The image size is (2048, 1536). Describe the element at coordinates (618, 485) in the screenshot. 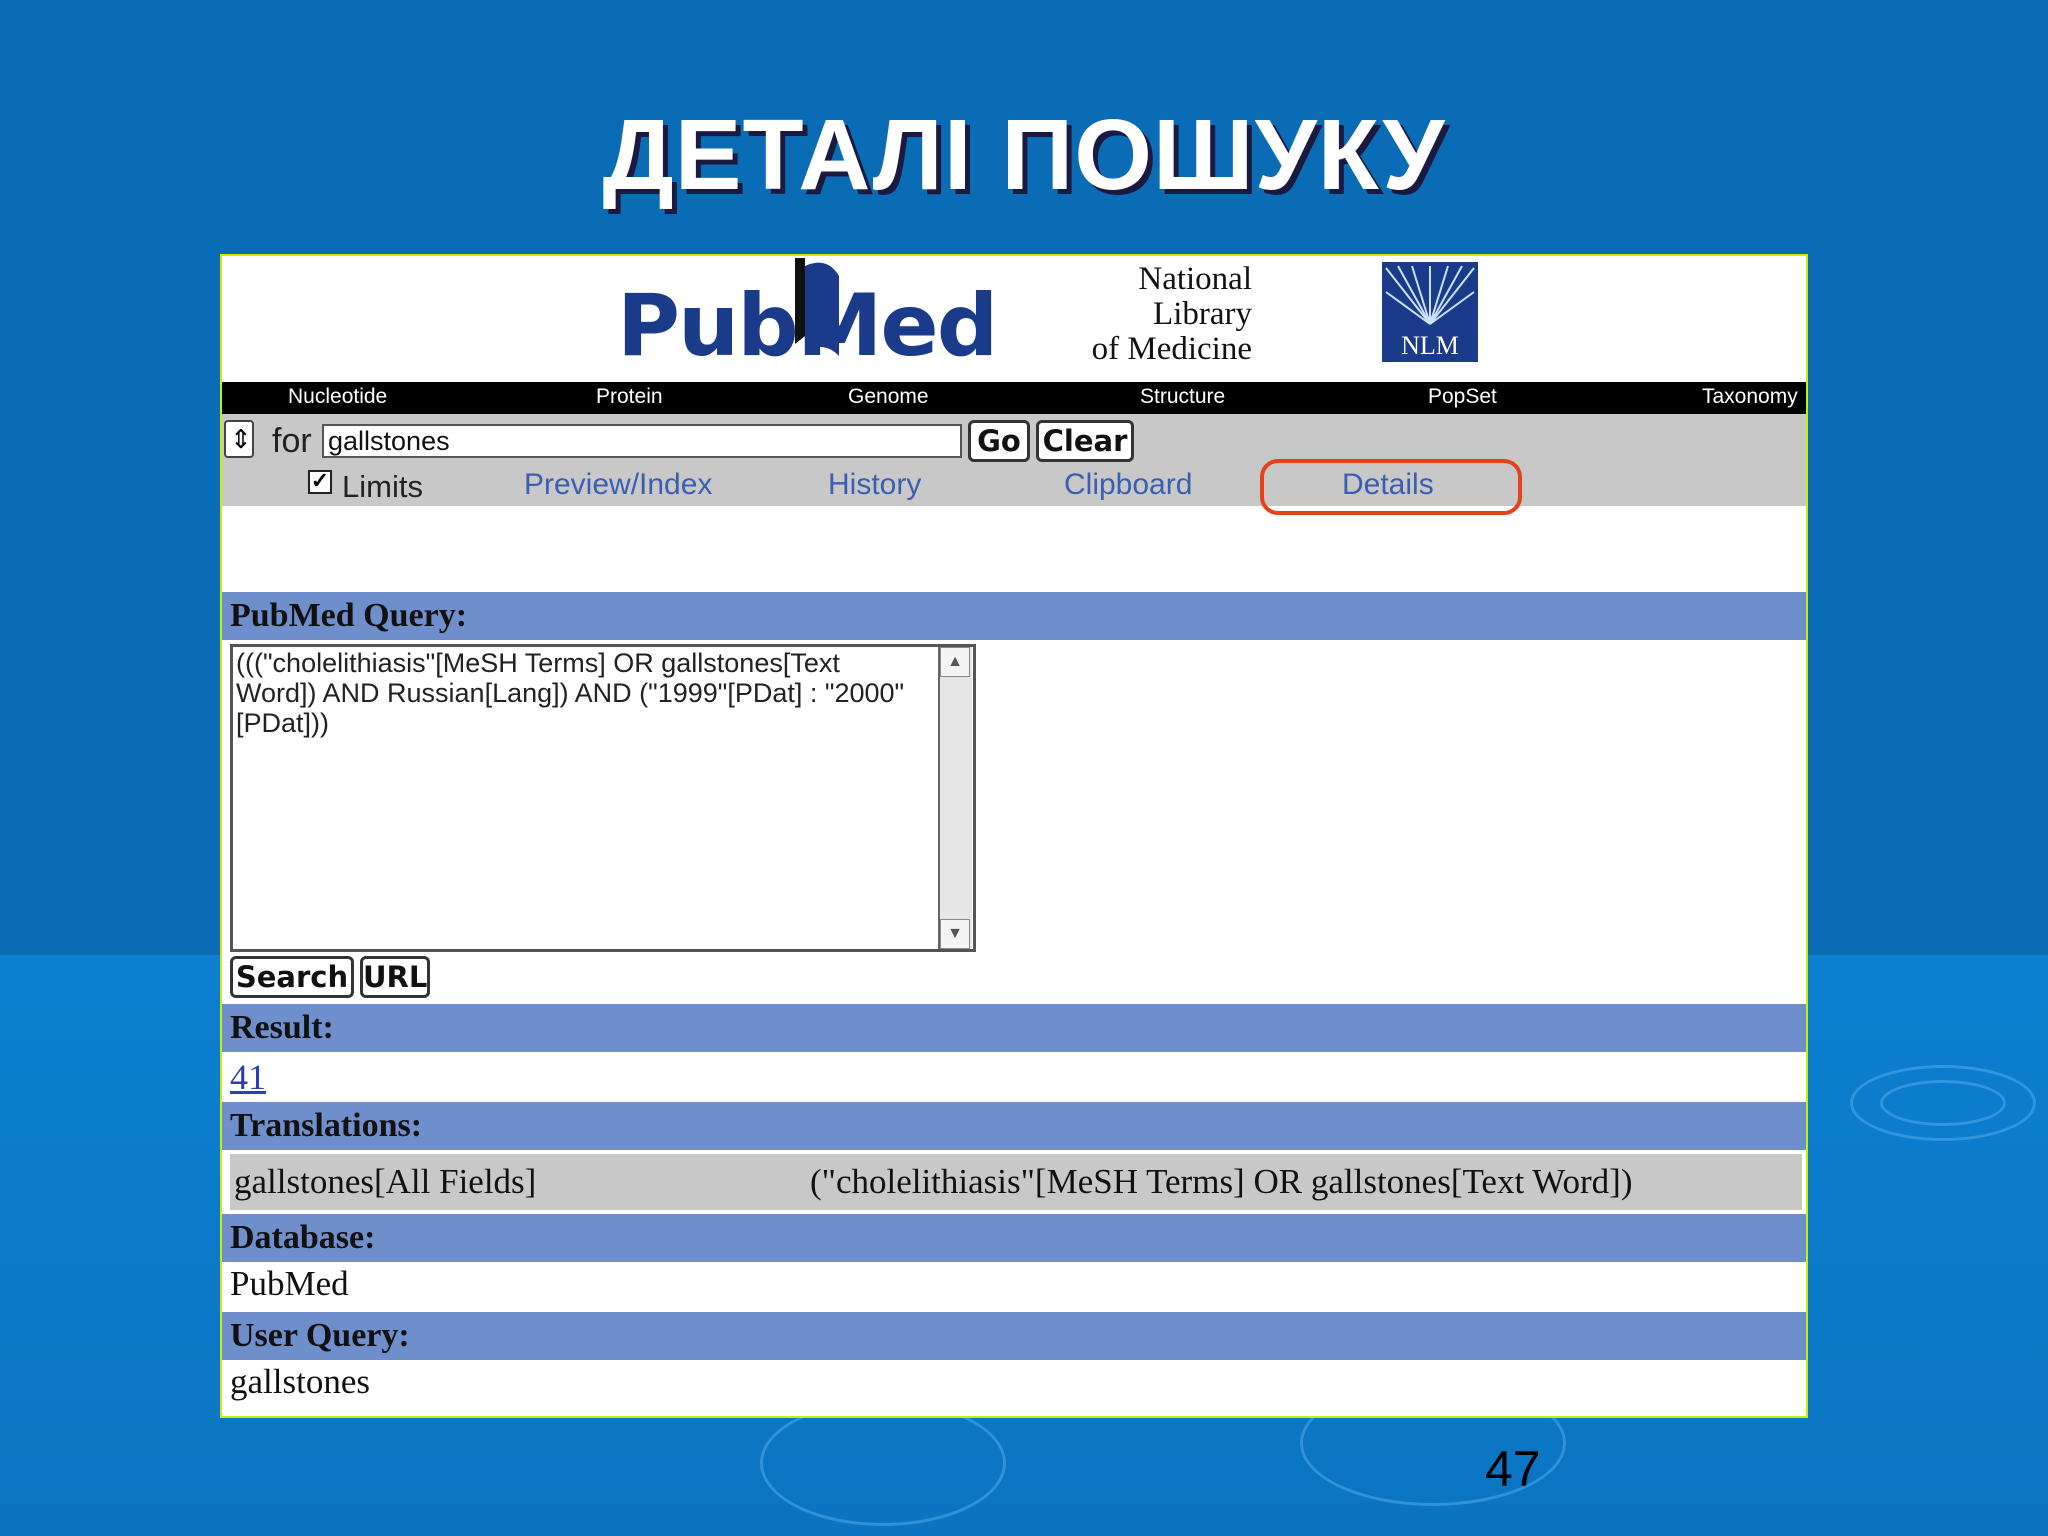

I see `tab-preview-index: Preview/Index` at that location.